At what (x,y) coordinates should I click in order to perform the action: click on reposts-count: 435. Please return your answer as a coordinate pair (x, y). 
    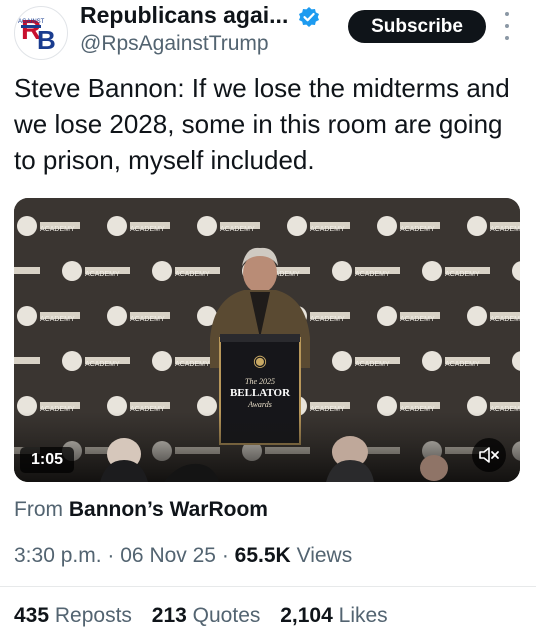
    Looking at the image, I should click on (32, 615).